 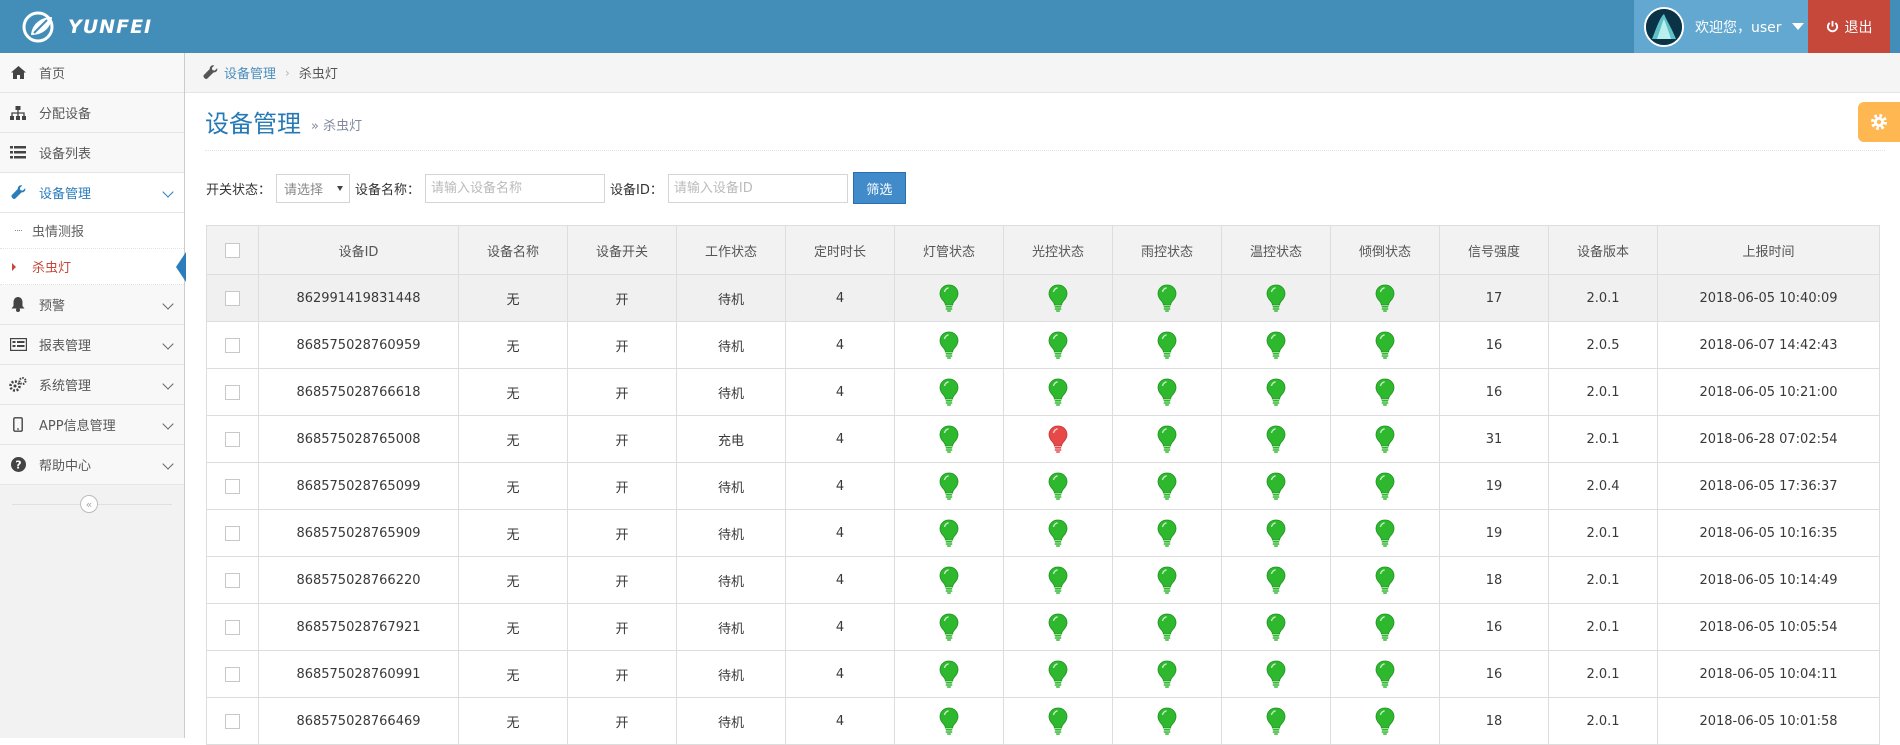 What do you see at coordinates (250, 72) in the screenshot?
I see `breadcrumb-parent-link: 设备管理` at bounding box center [250, 72].